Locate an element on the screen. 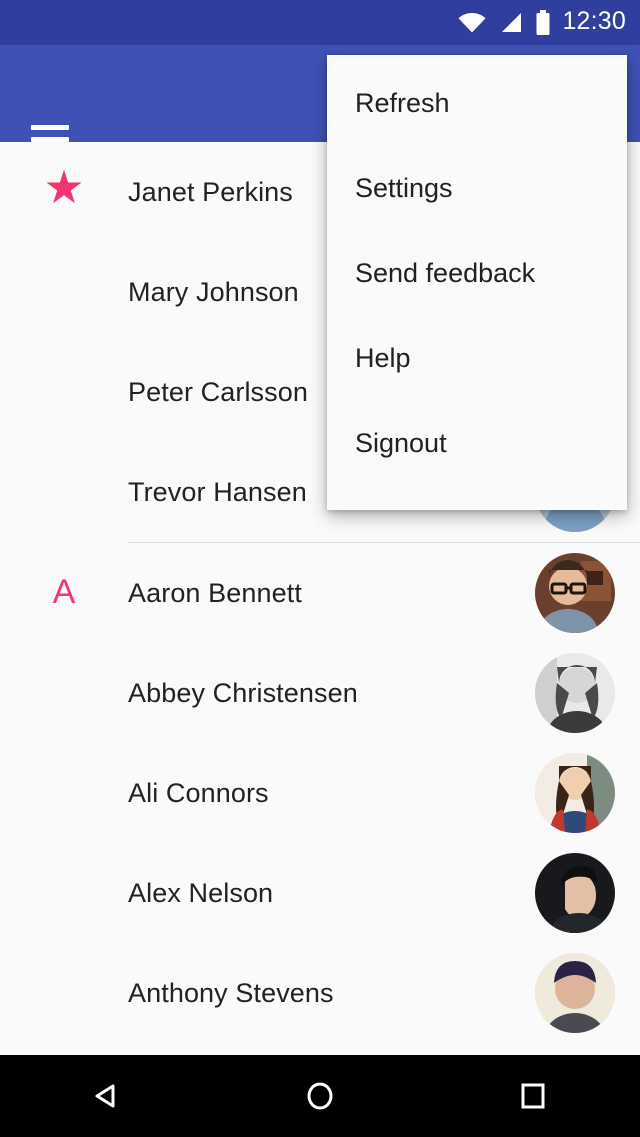  menu-item-signout: Signout is located at coordinates (477, 443).